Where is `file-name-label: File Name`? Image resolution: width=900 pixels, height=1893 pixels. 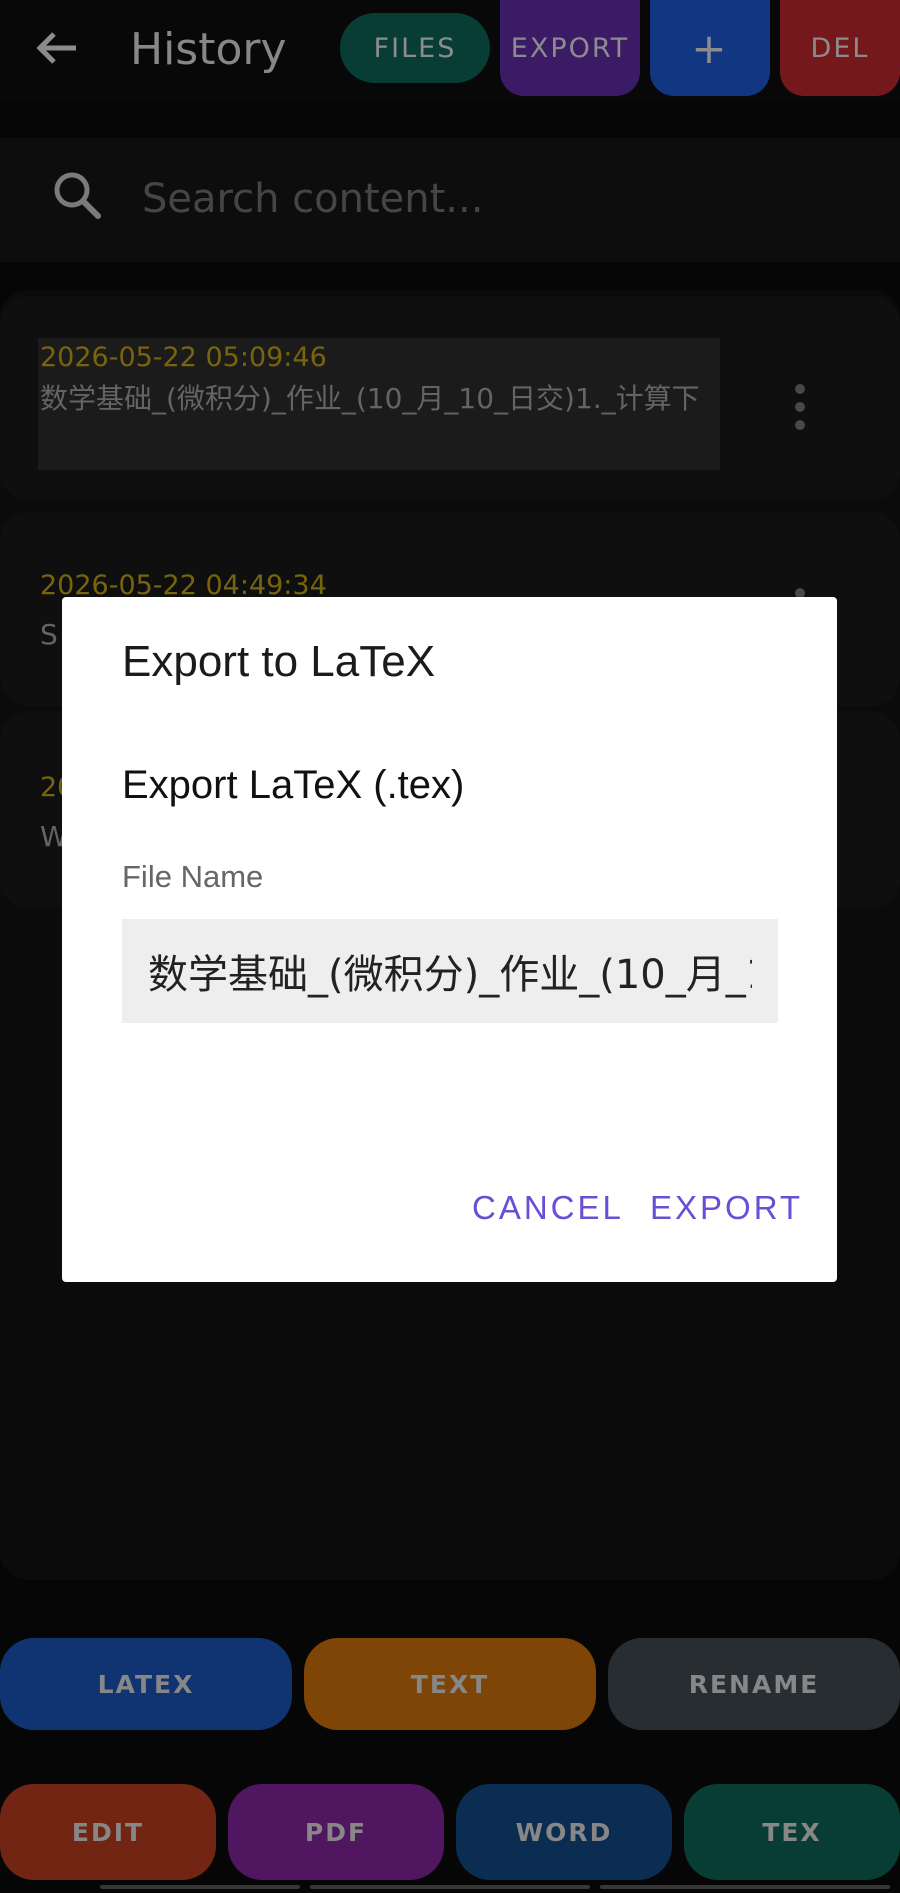 file-name-label: File Name is located at coordinates (193, 876).